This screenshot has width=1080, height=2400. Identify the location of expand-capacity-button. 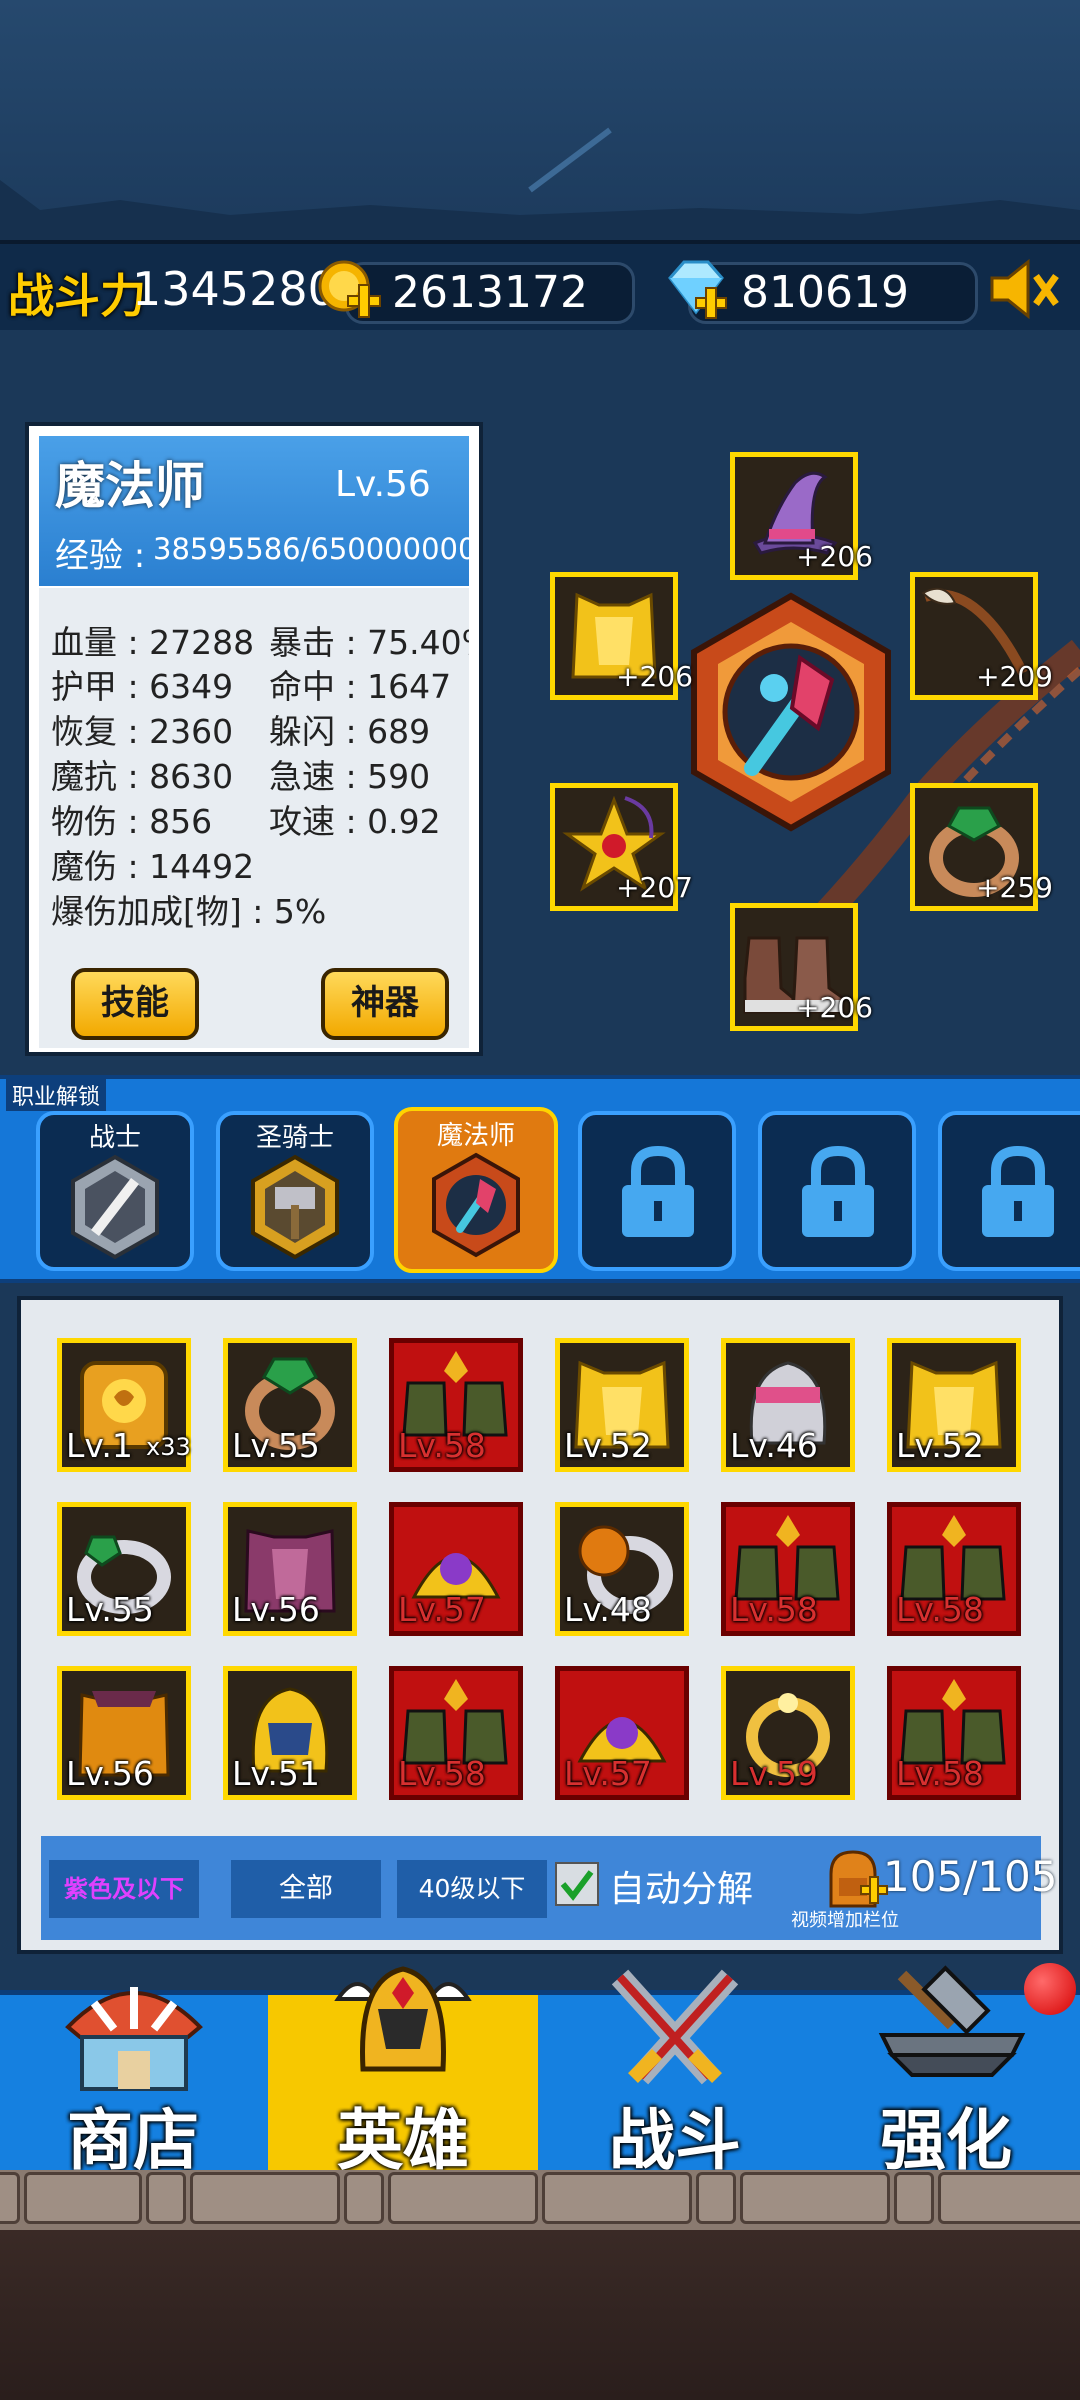
(854, 1879).